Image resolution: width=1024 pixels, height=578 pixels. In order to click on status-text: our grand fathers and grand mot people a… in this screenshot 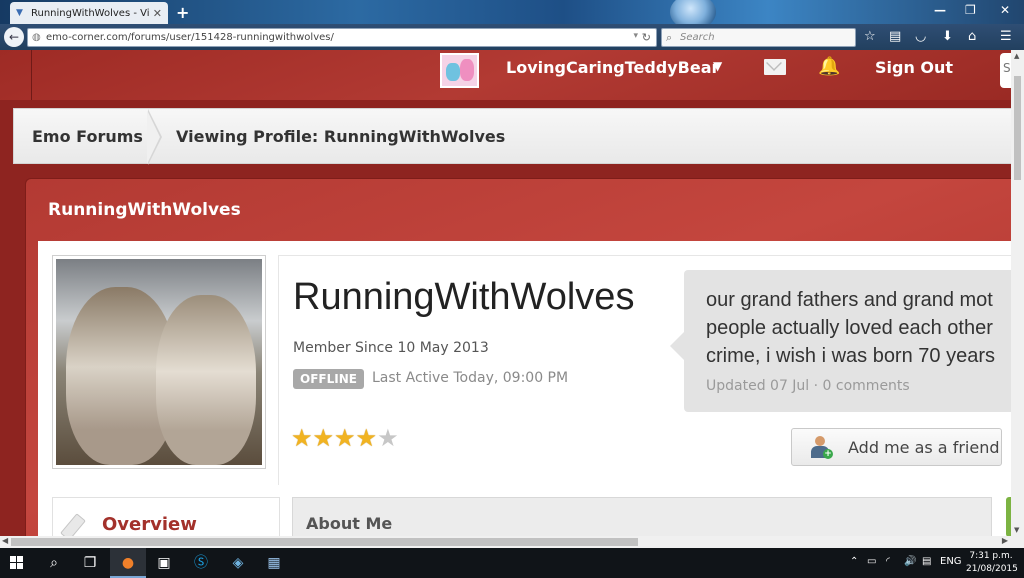, I will do `click(858, 328)`.